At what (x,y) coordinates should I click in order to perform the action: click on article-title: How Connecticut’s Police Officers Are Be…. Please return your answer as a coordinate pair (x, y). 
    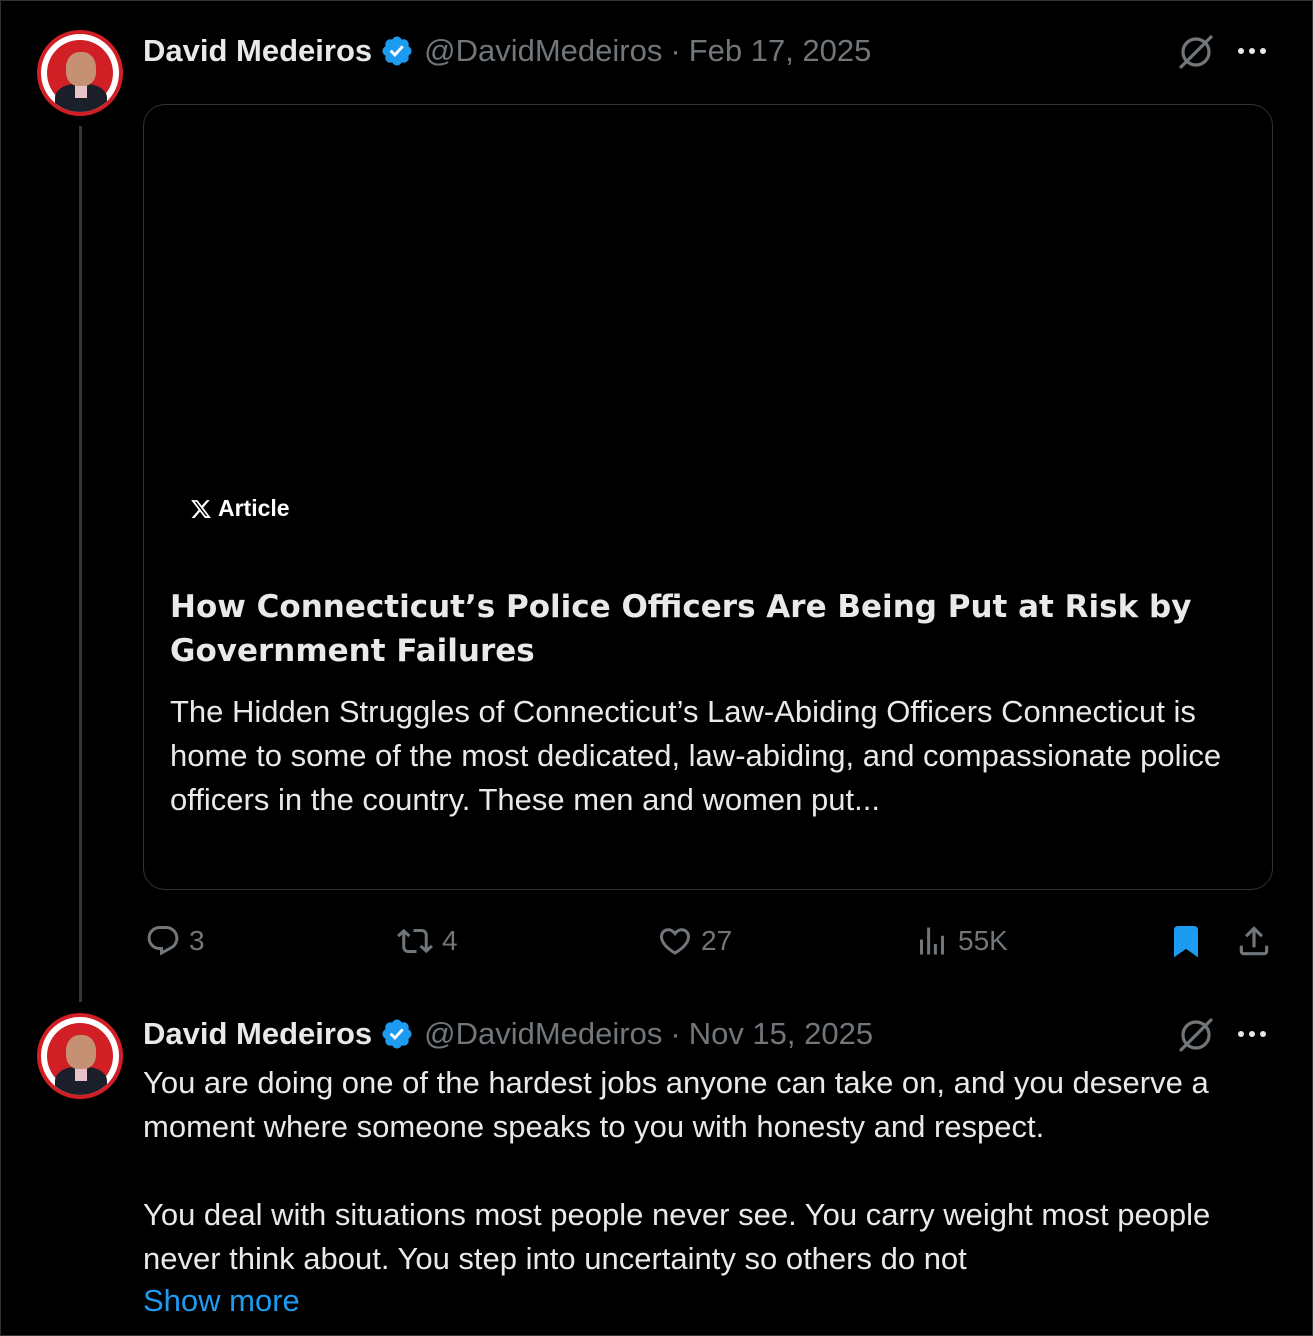
    Looking at the image, I should click on (710, 629).